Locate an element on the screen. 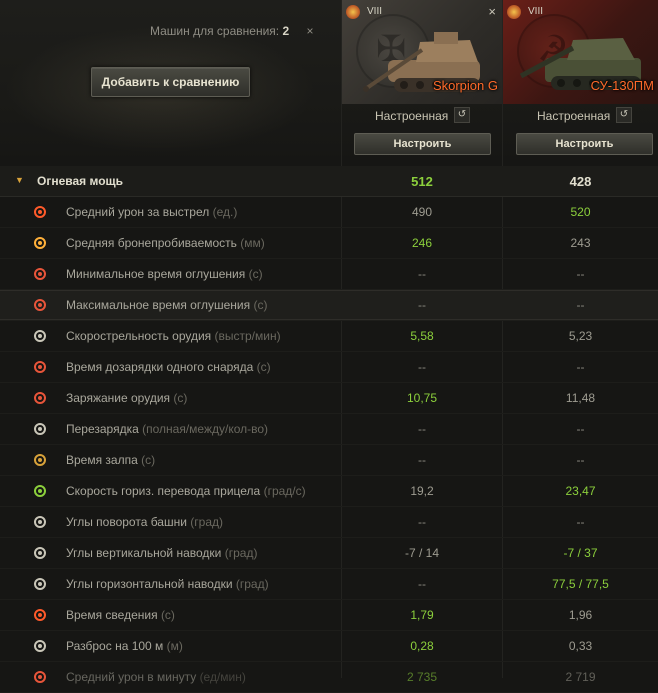 The width and height of the screenshot is (658, 693). turret-angles-icon is located at coordinates (40, 522).